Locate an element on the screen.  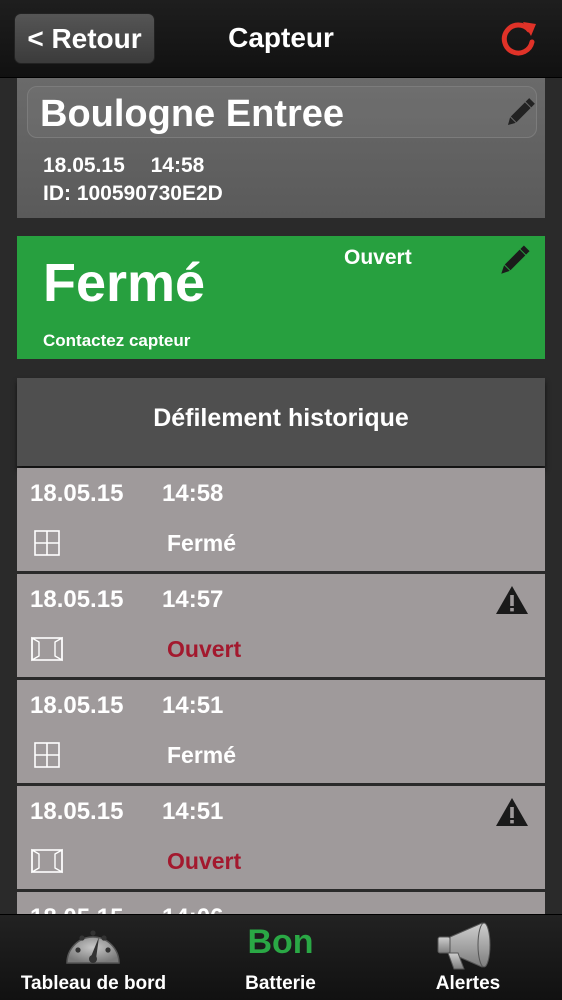
status-card: Fermé Ouvert Contactez capteur is located at coordinates (281, 297).